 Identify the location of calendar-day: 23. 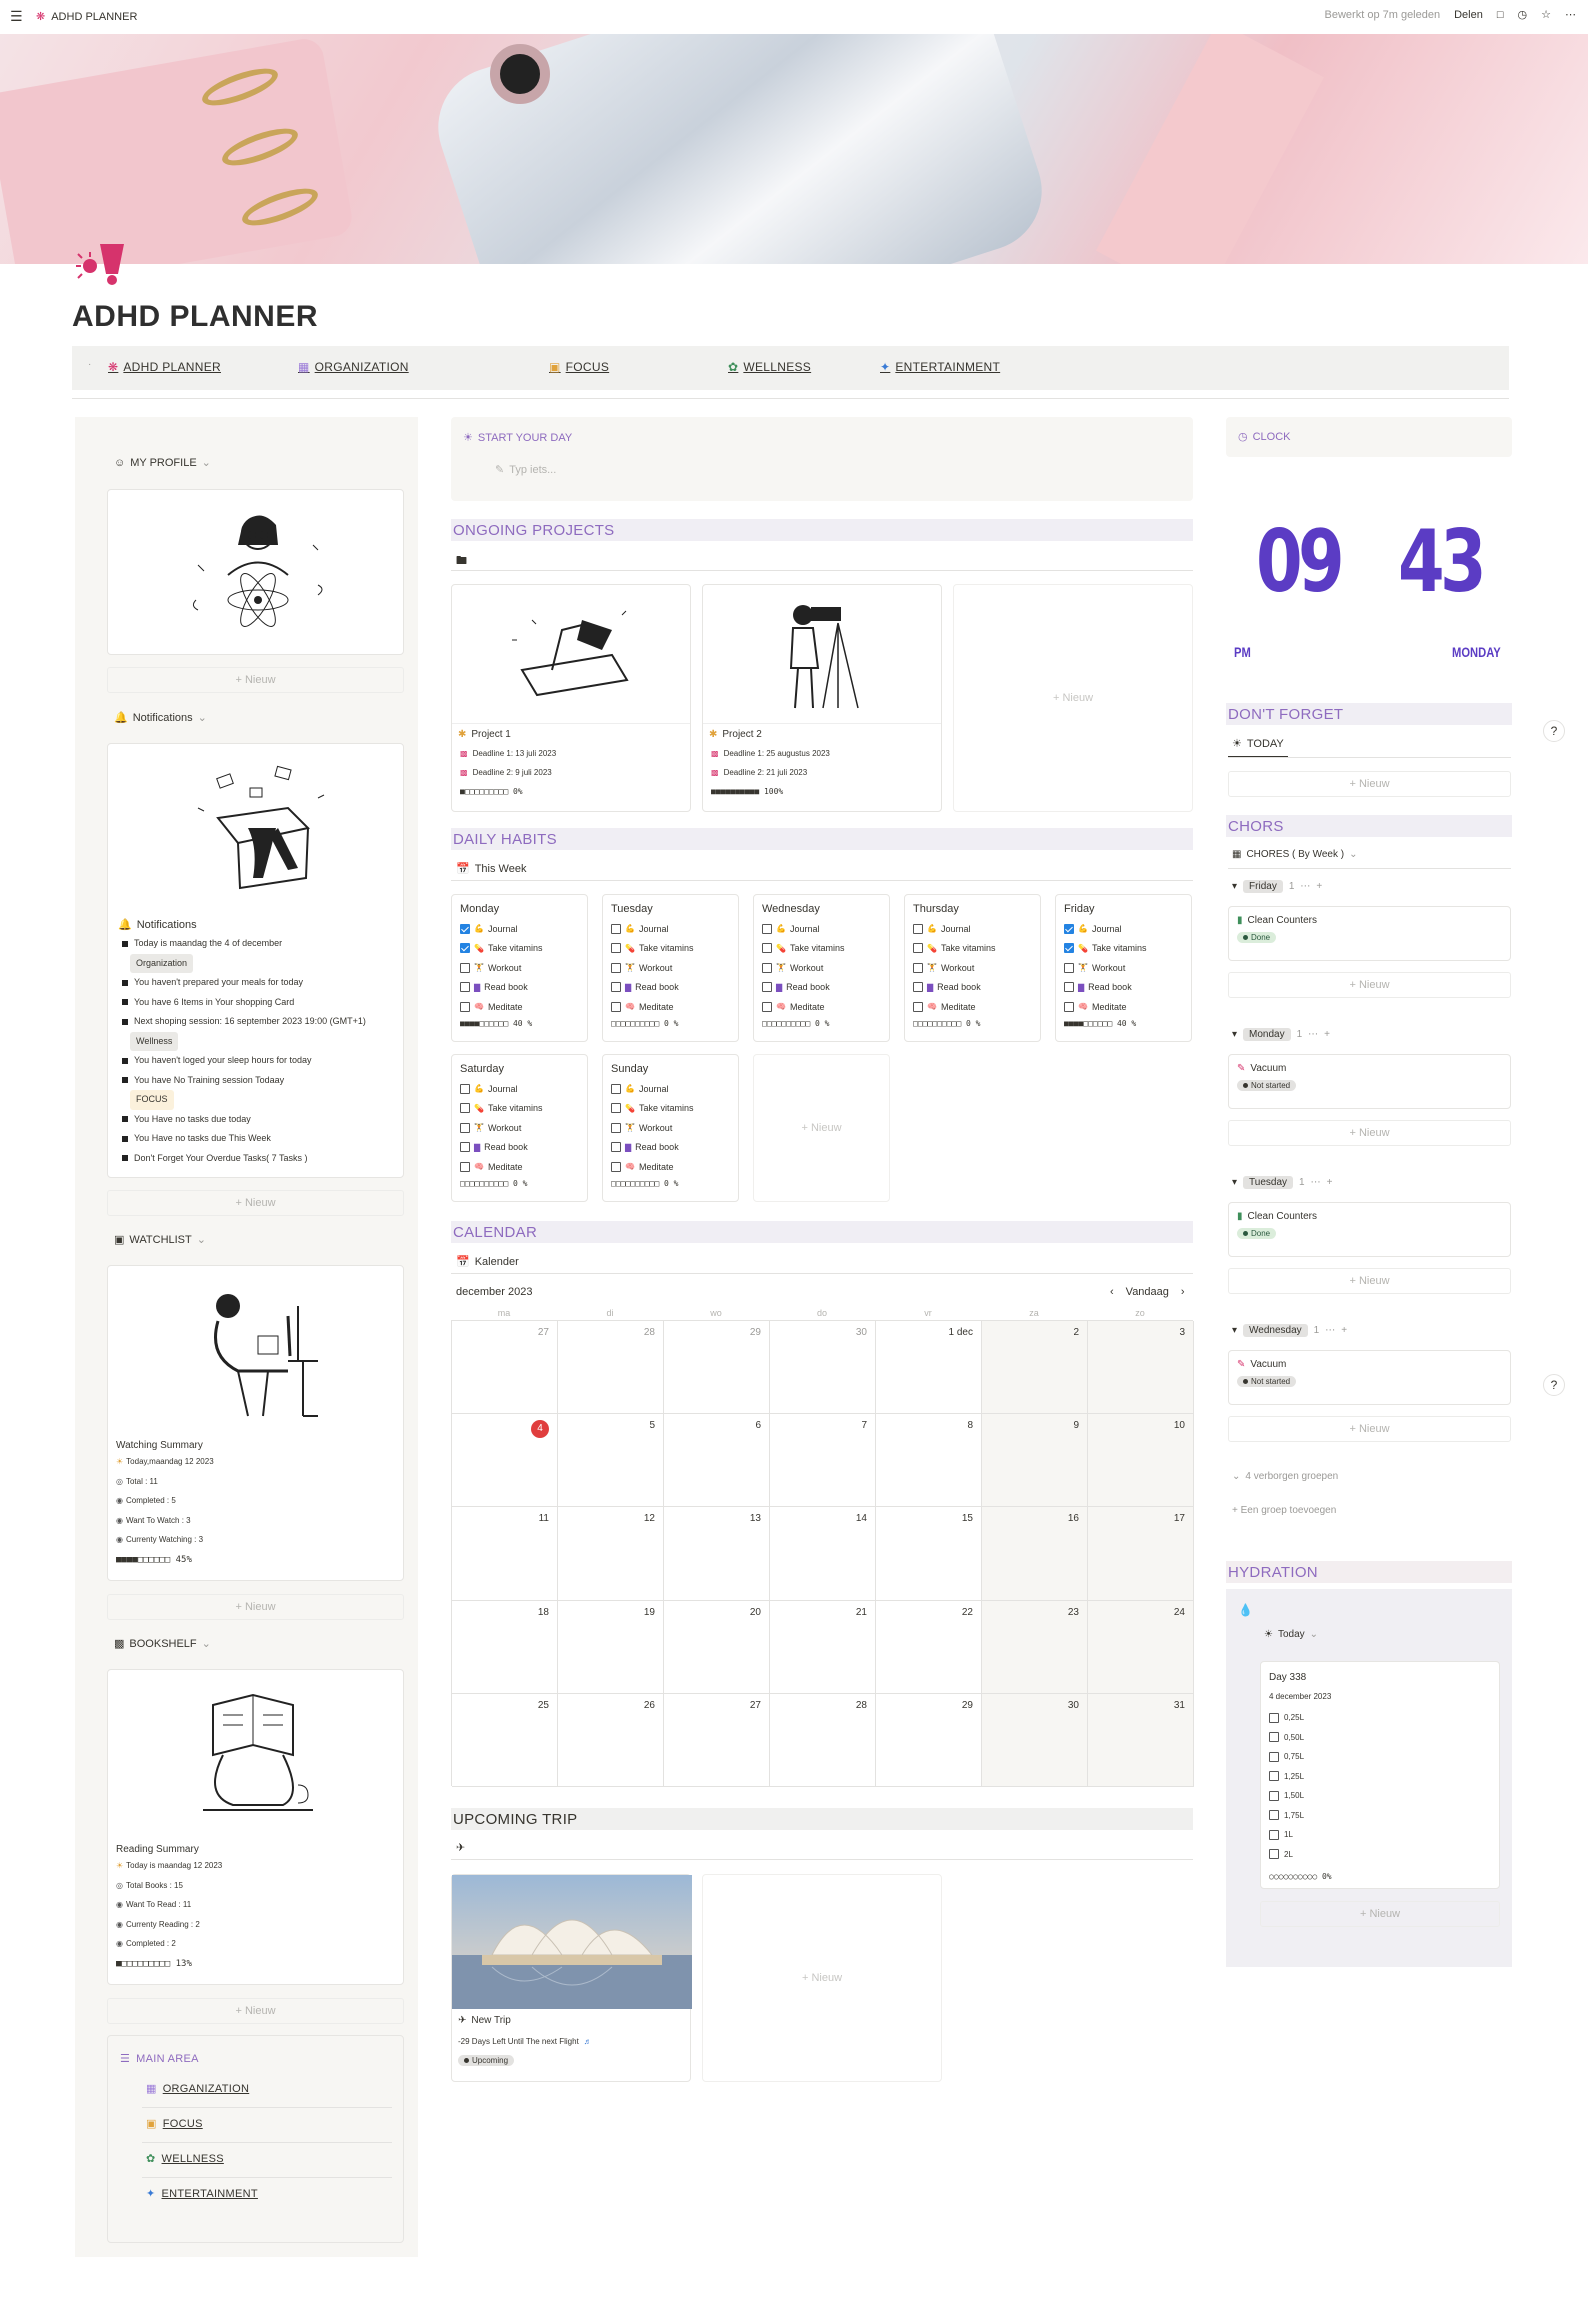
(1035, 1647).